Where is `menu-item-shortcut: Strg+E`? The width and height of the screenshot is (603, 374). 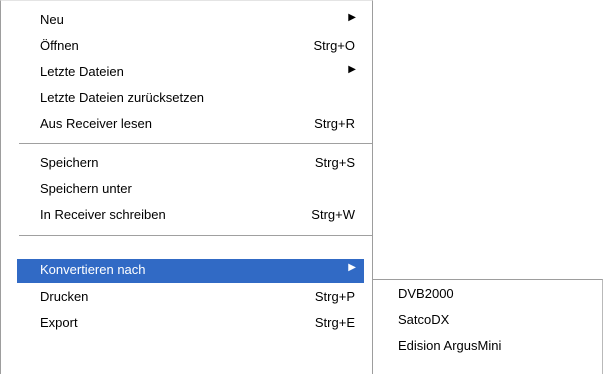
menu-item-shortcut: Strg+E is located at coordinates (334, 322).